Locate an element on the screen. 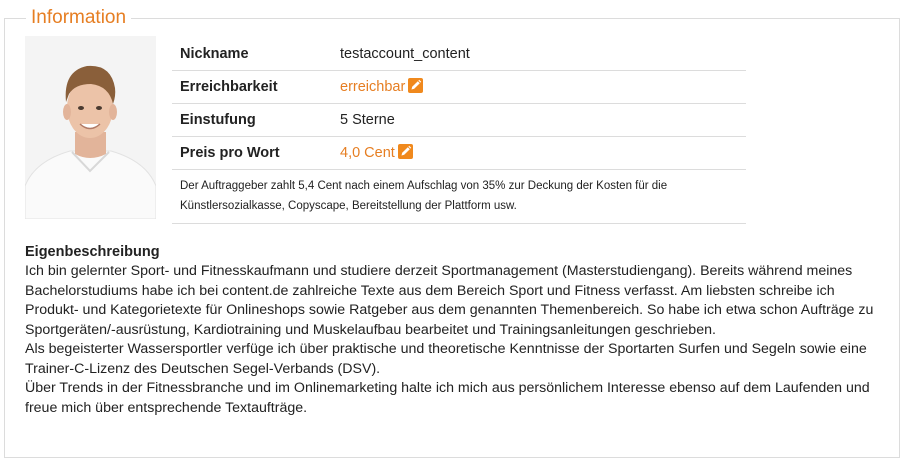 This screenshot has height=470, width=906. nickname-value: testaccount_content is located at coordinates (405, 54).